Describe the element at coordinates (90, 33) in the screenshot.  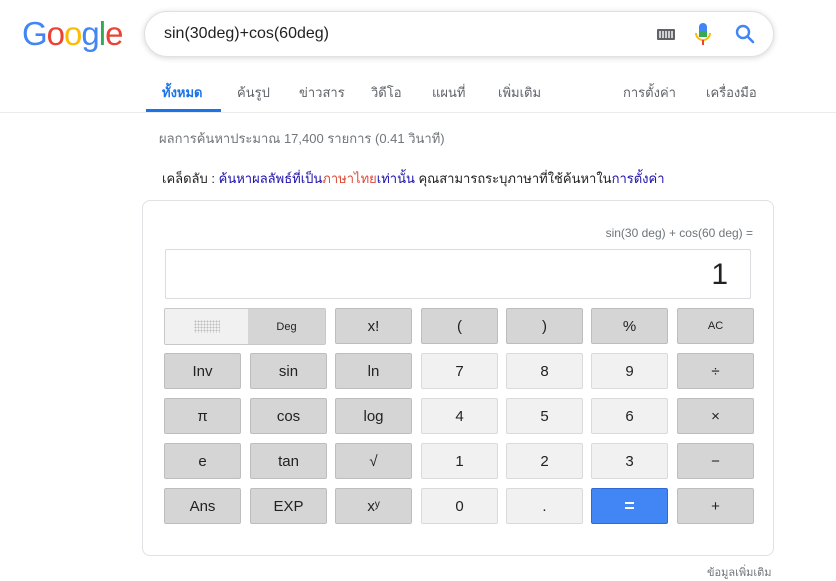
I see `logo-letter: g` at that location.